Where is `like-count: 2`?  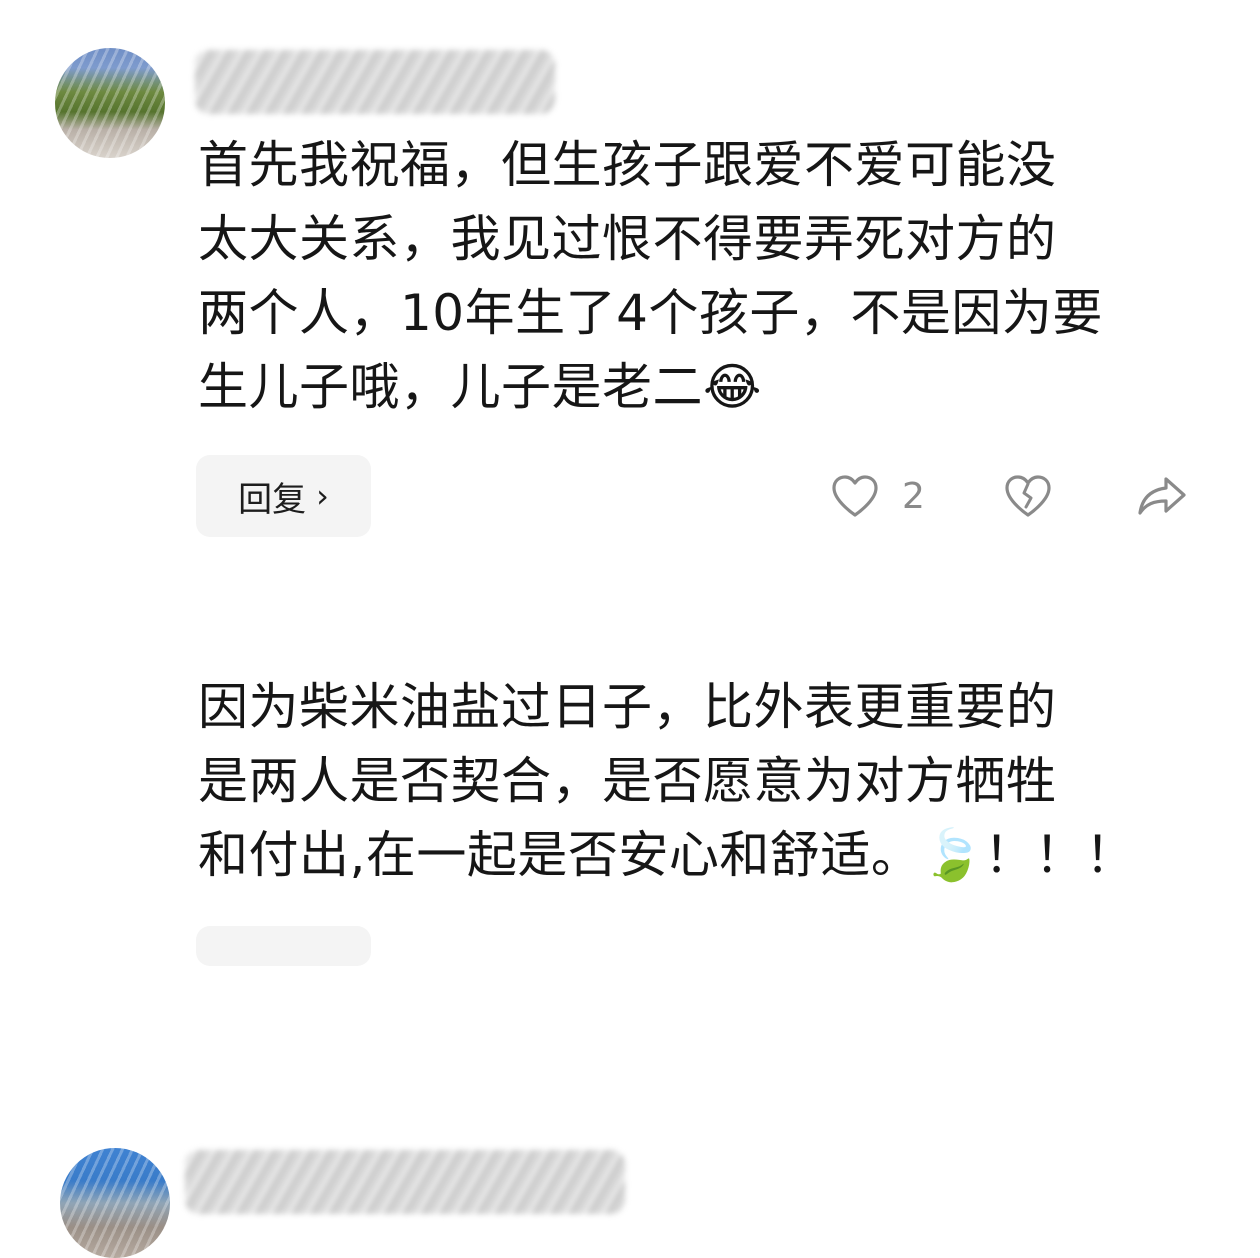 like-count: 2 is located at coordinates (913, 496).